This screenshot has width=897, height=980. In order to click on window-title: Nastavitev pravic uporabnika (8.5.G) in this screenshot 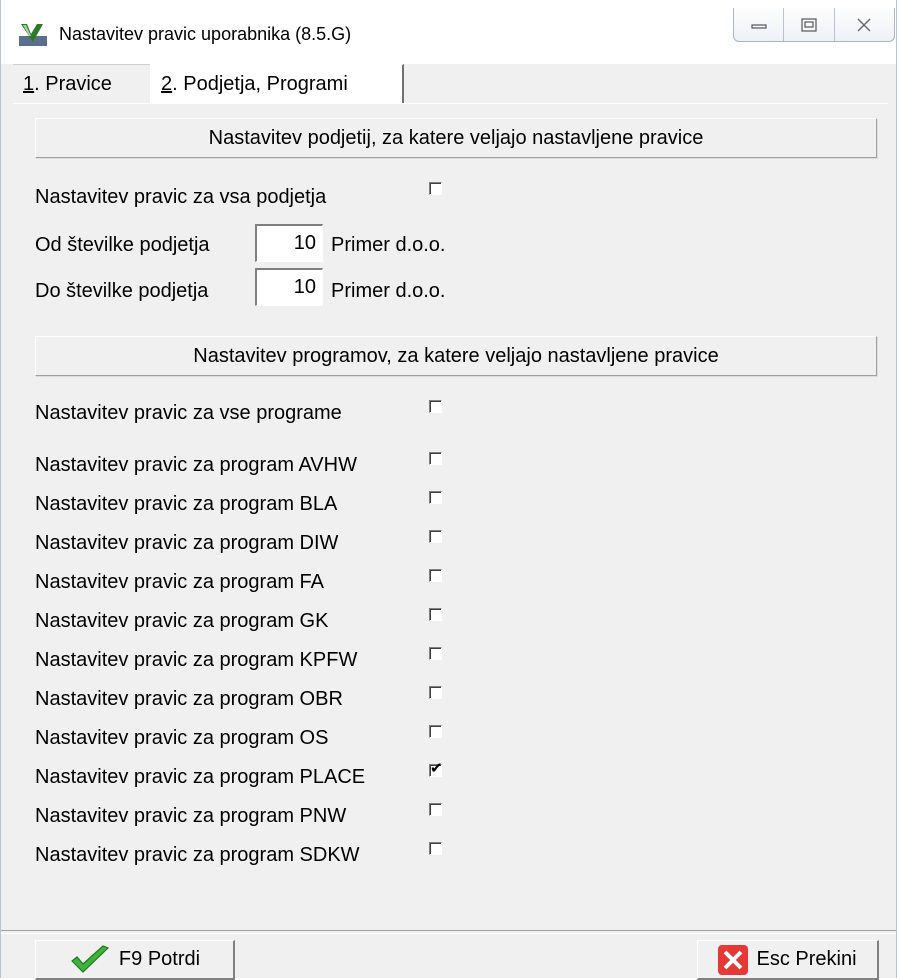, I will do `click(205, 34)`.